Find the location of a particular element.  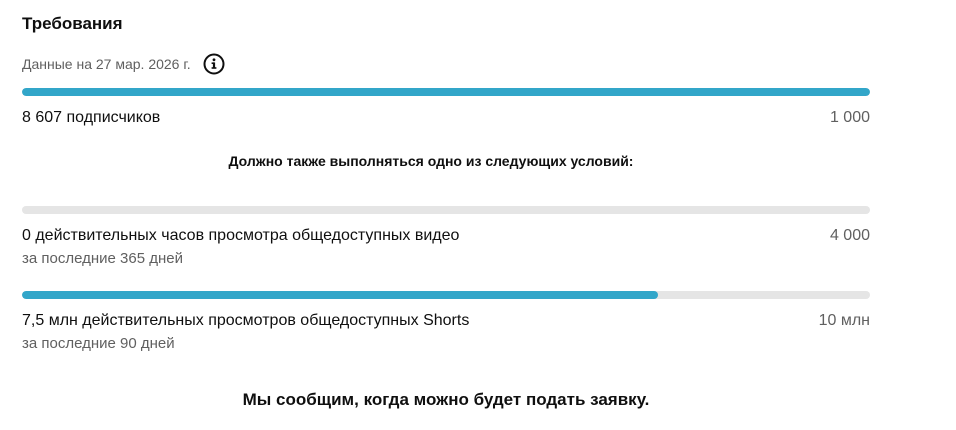

data-date-row: Данные на 27 мар. 2026 г. is located at coordinates (123, 64).